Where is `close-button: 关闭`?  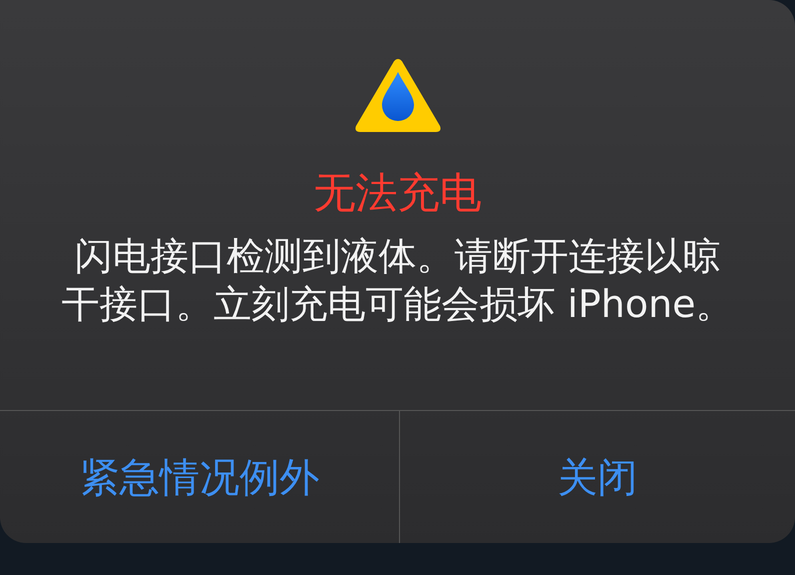 close-button: 关闭 is located at coordinates (597, 477).